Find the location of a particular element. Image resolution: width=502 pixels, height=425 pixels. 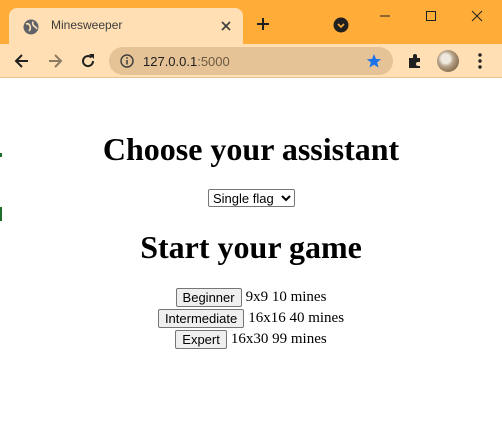

game-row-intermediate: Intermediate 16x16 40 mines is located at coordinates (251, 318).